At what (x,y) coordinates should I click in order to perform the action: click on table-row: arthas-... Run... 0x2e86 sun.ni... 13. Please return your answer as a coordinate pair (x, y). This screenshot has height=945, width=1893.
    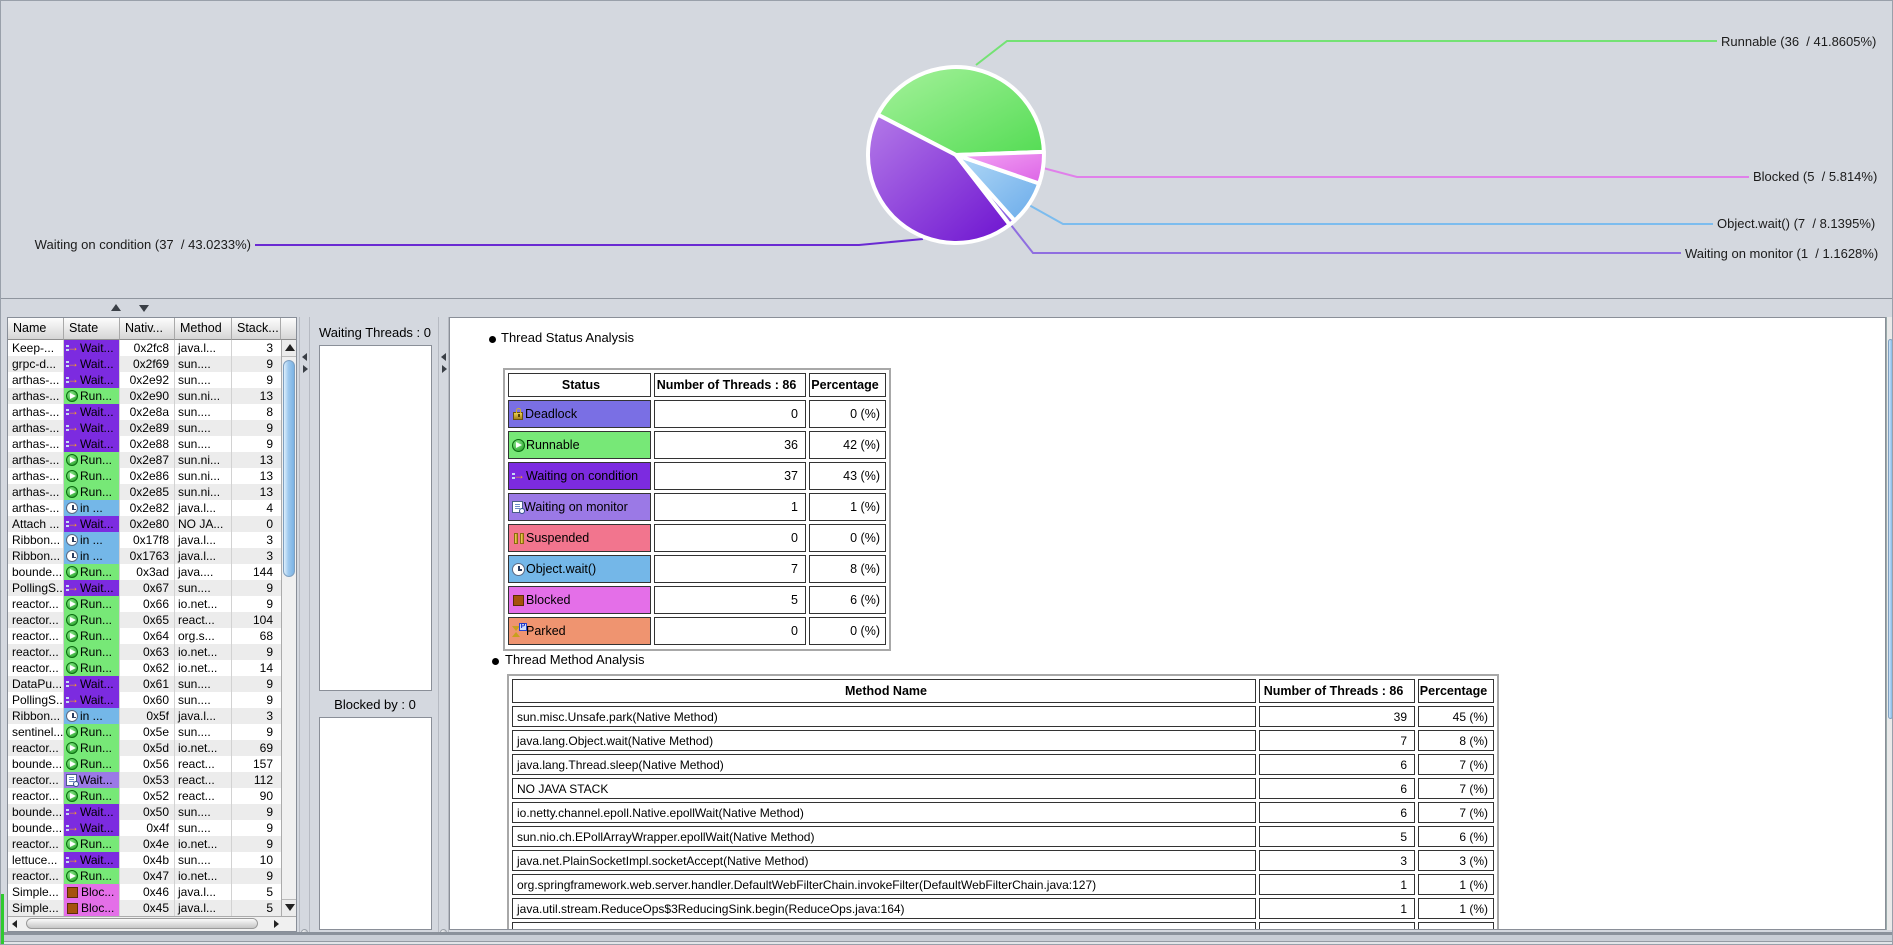
    Looking at the image, I should click on (144, 476).